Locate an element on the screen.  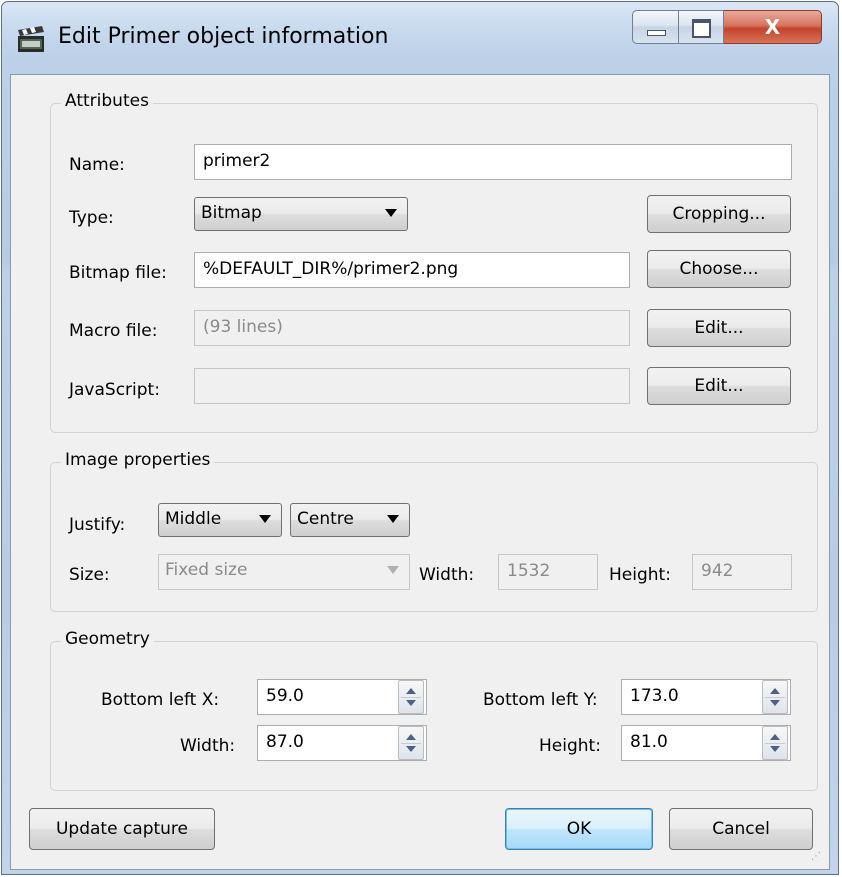
update-capture-button: Update capture is located at coordinates (122, 829).